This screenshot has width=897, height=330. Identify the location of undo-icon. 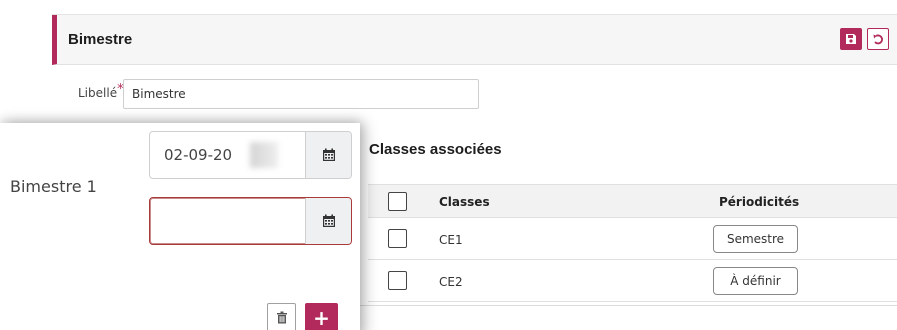
(878, 39).